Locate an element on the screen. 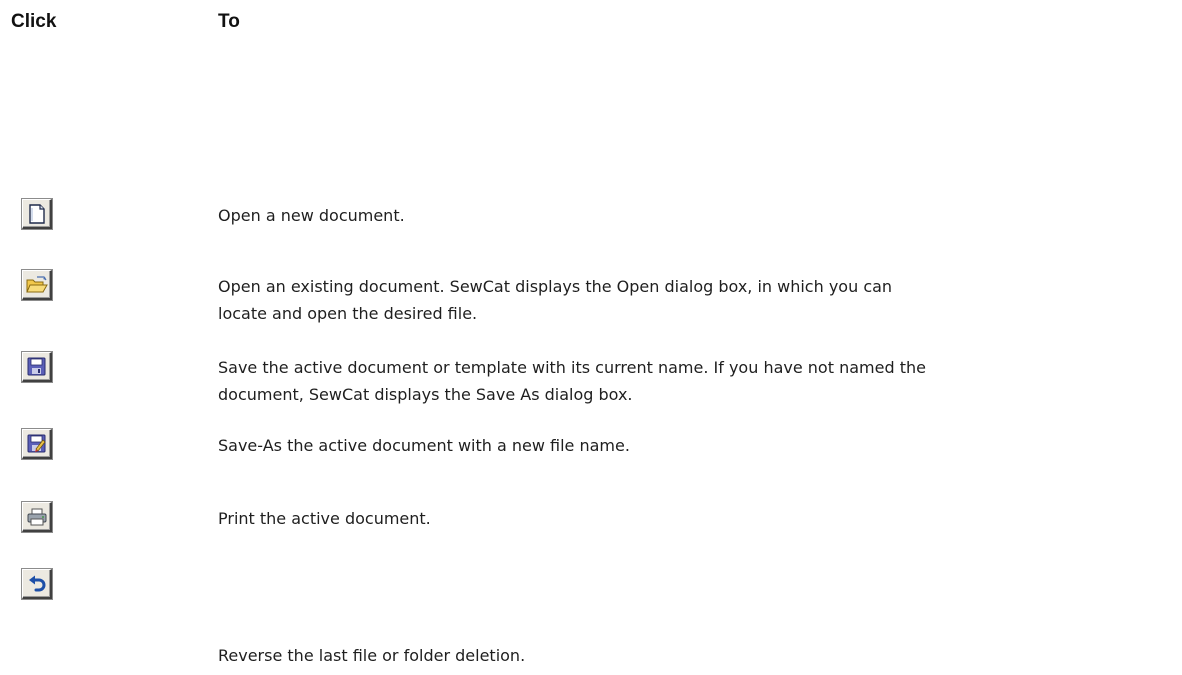 Image resolution: width=1182 pixels, height=675 pixels. description-line: Open a new document. is located at coordinates (311, 215).